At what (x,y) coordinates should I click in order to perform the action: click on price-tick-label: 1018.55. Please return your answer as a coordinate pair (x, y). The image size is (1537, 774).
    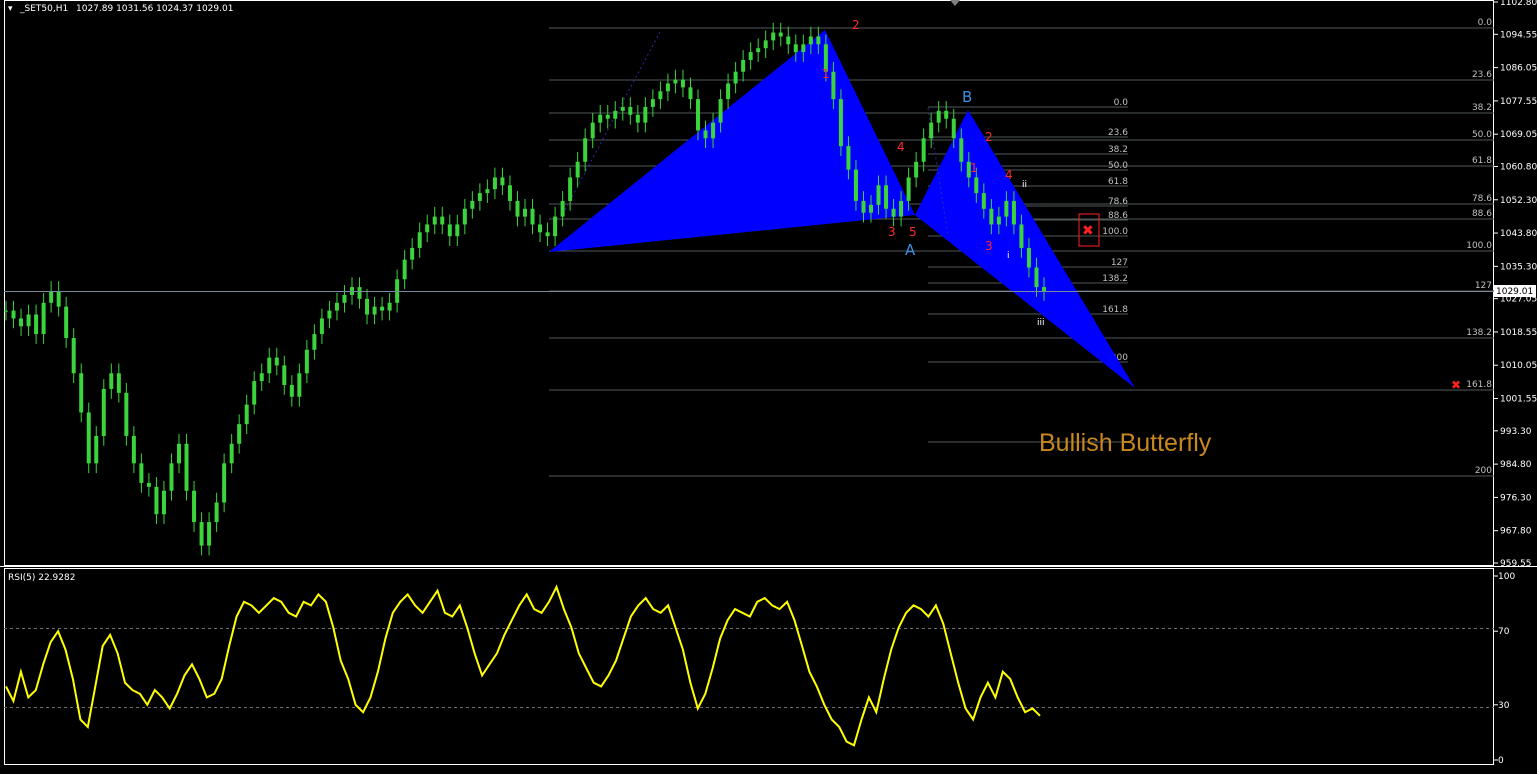
    Looking at the image, I should click on (1518, 333).